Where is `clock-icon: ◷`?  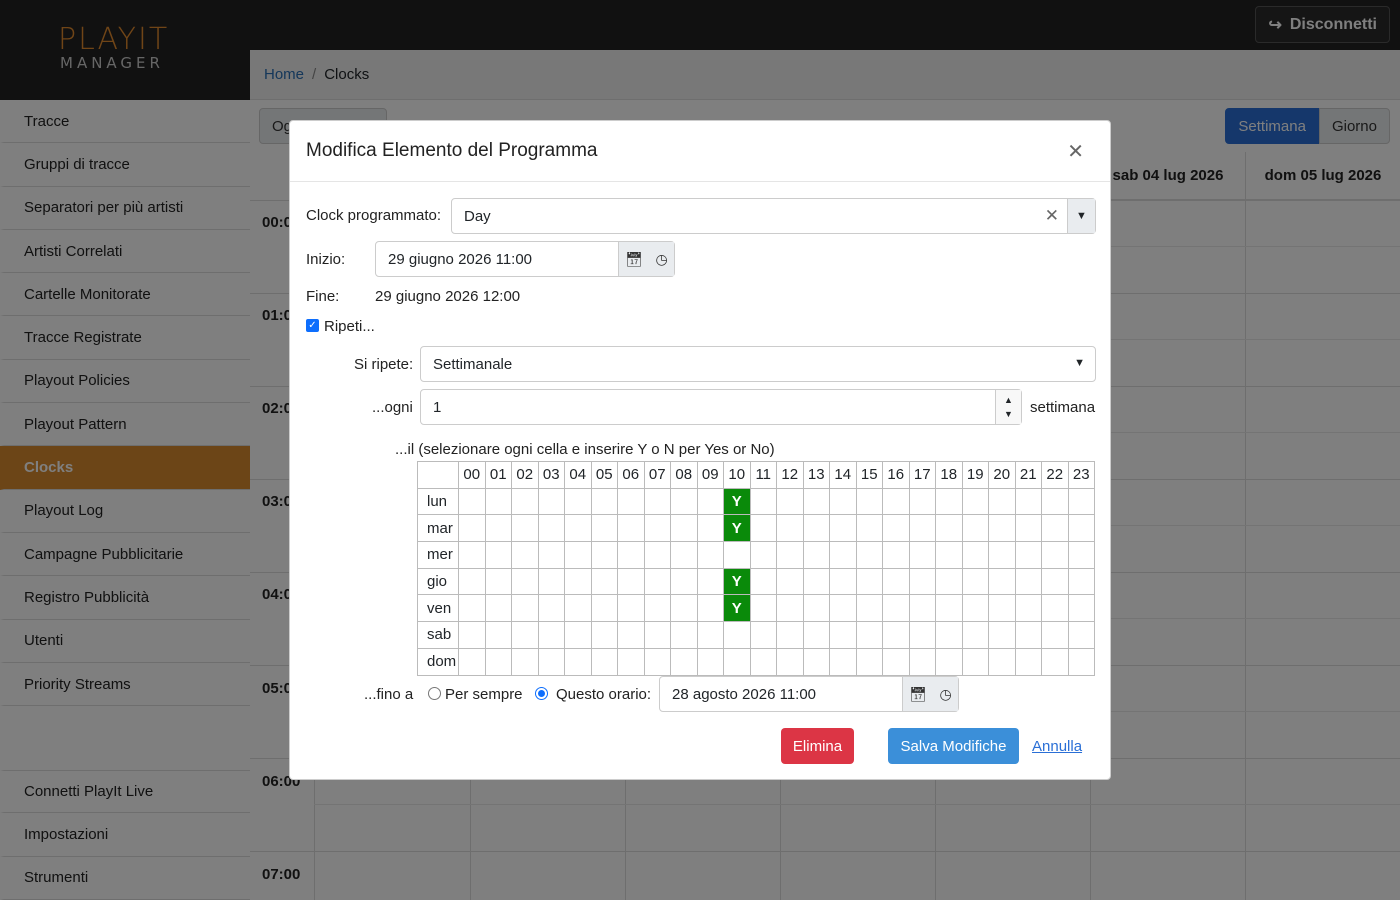 clock-icon: ◷ is located at coordinates (662, 259).